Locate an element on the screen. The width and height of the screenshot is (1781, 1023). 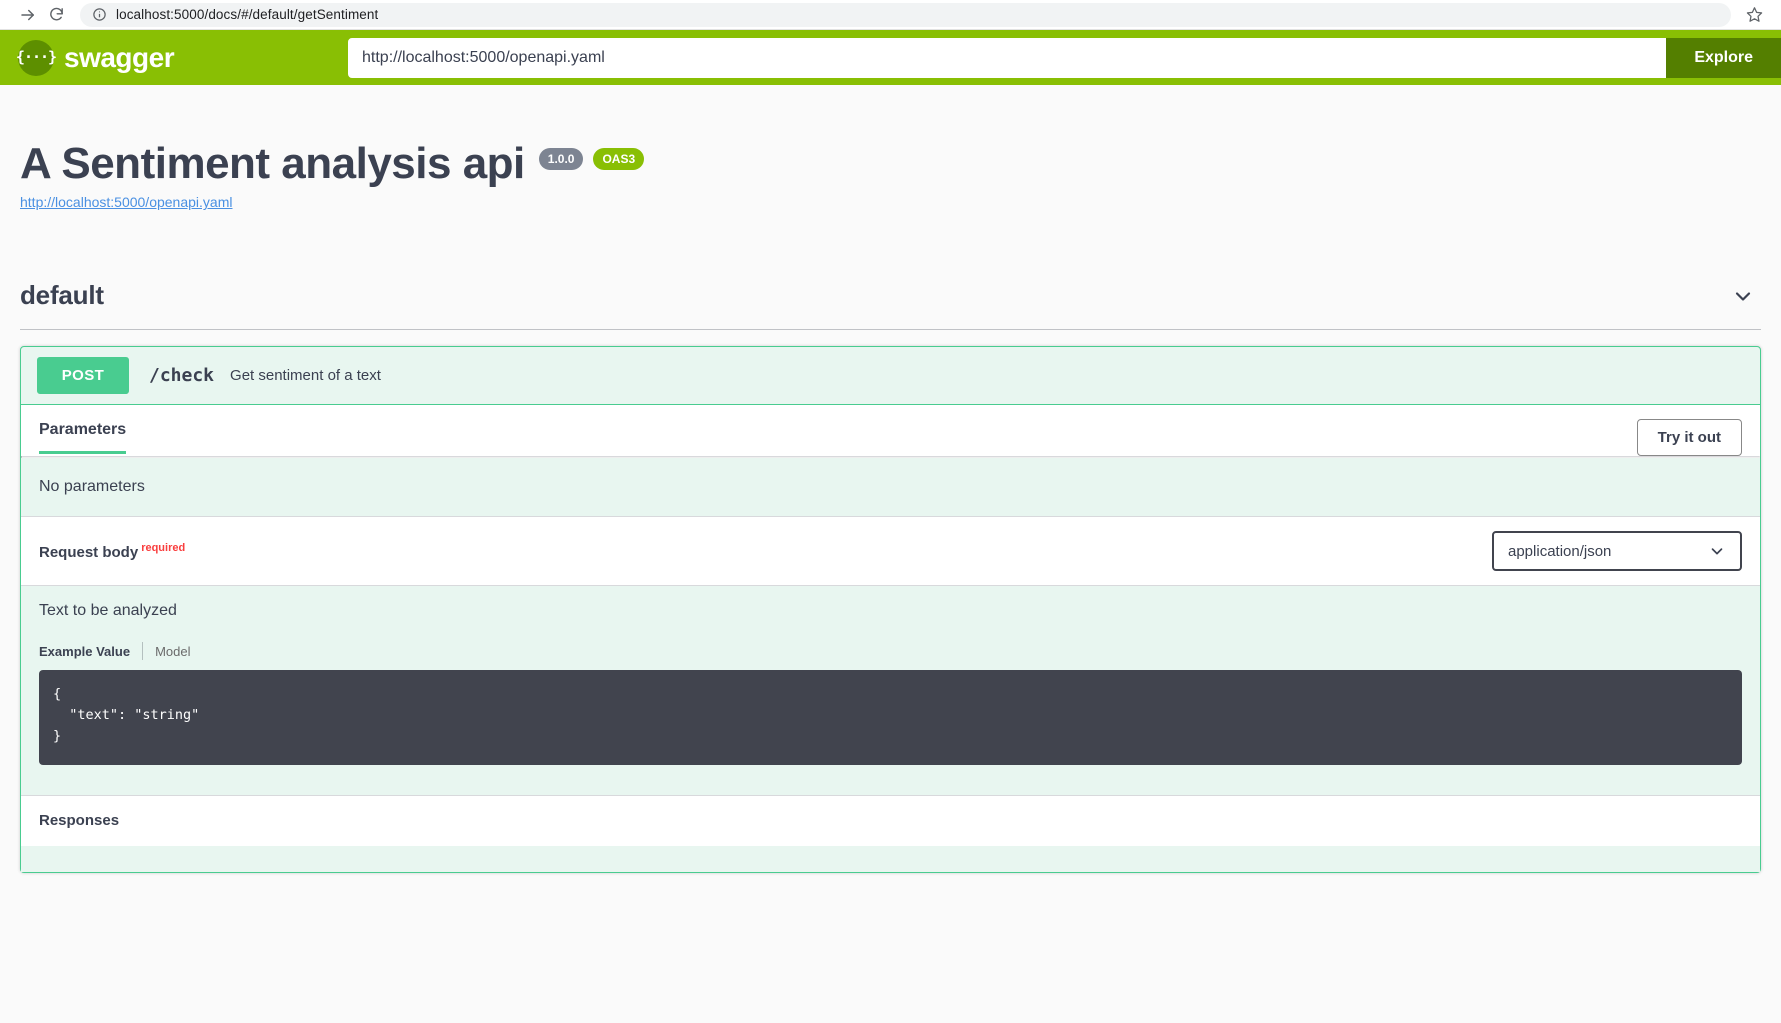
swagger-logo: {···} swagger is located at coordinates (174, 57).